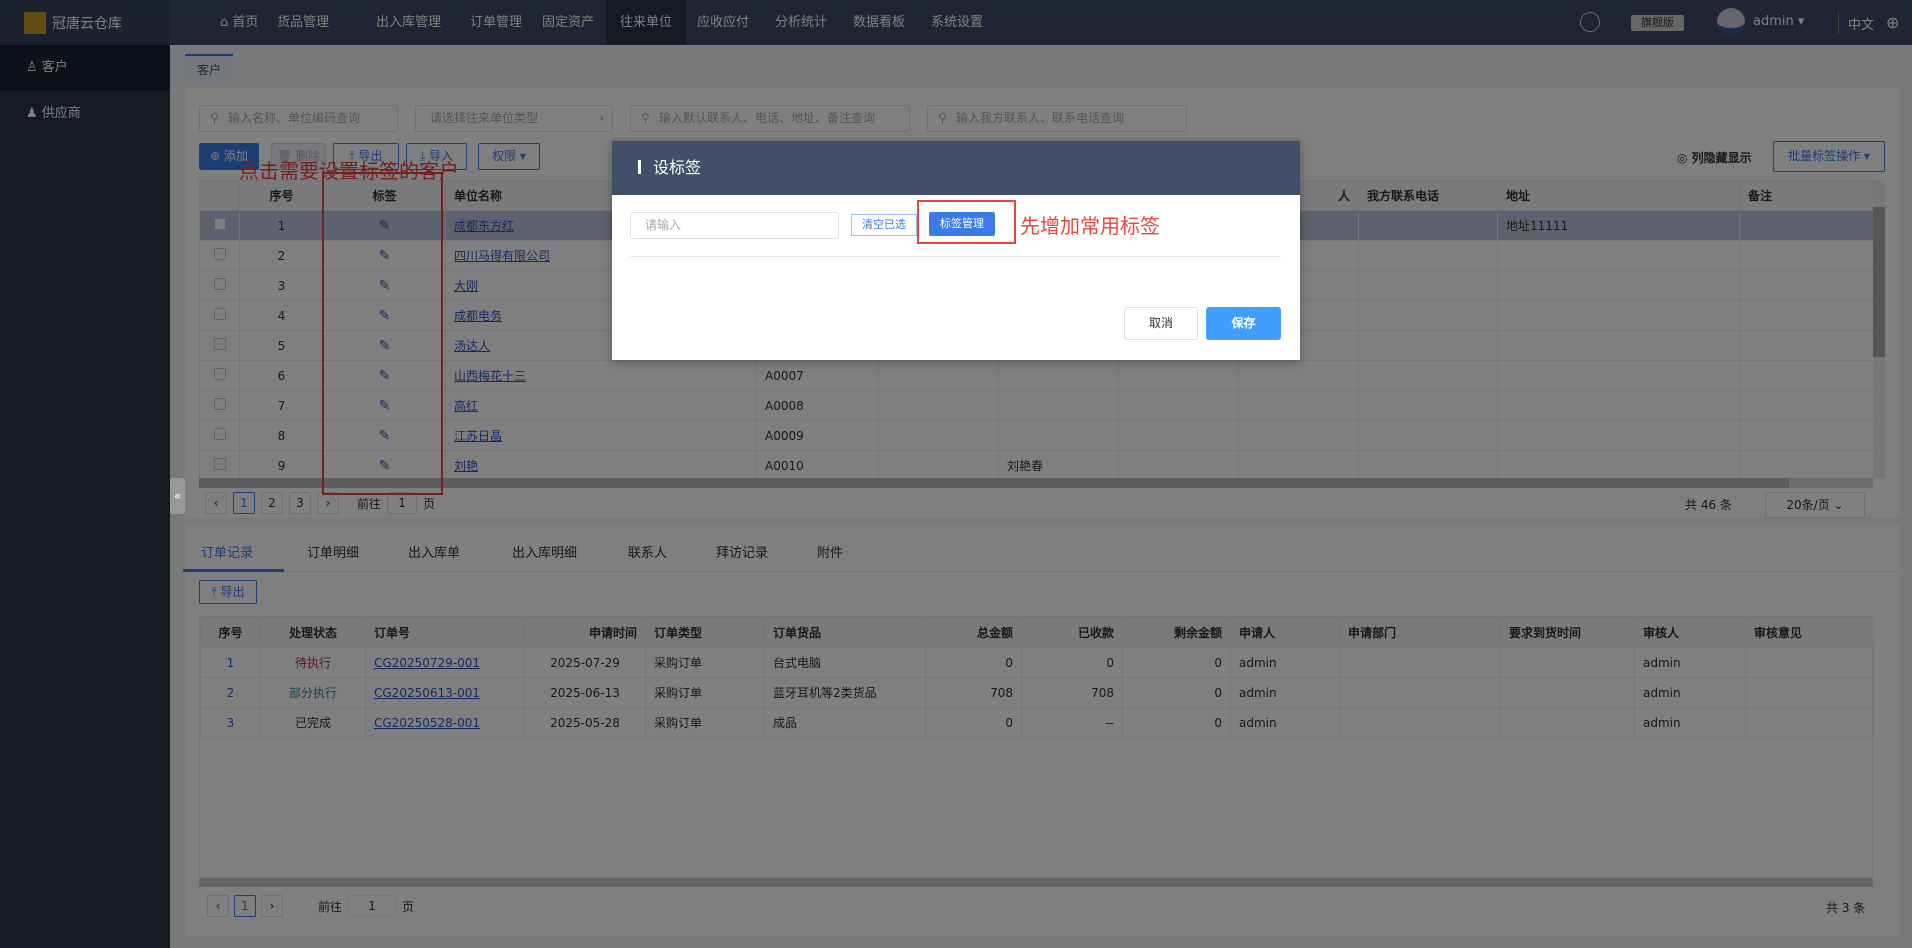 This screenshot has height=948, width=1912. I want to click on sidebar-collapse-button: «, so click(177, 496).